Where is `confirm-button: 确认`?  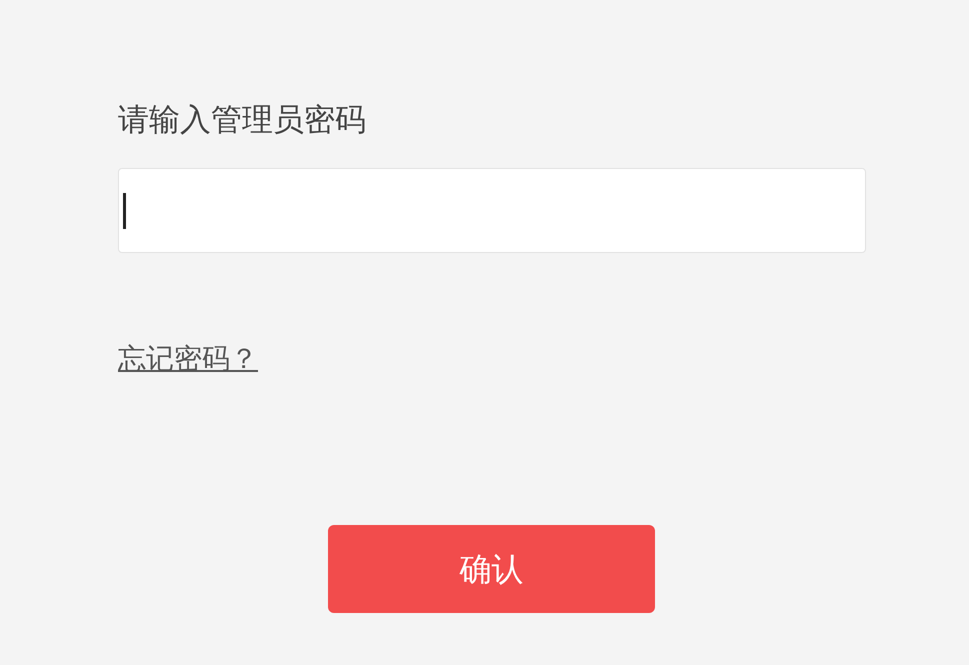
confirm-button: 确认 is located at coordinates (491, 569).